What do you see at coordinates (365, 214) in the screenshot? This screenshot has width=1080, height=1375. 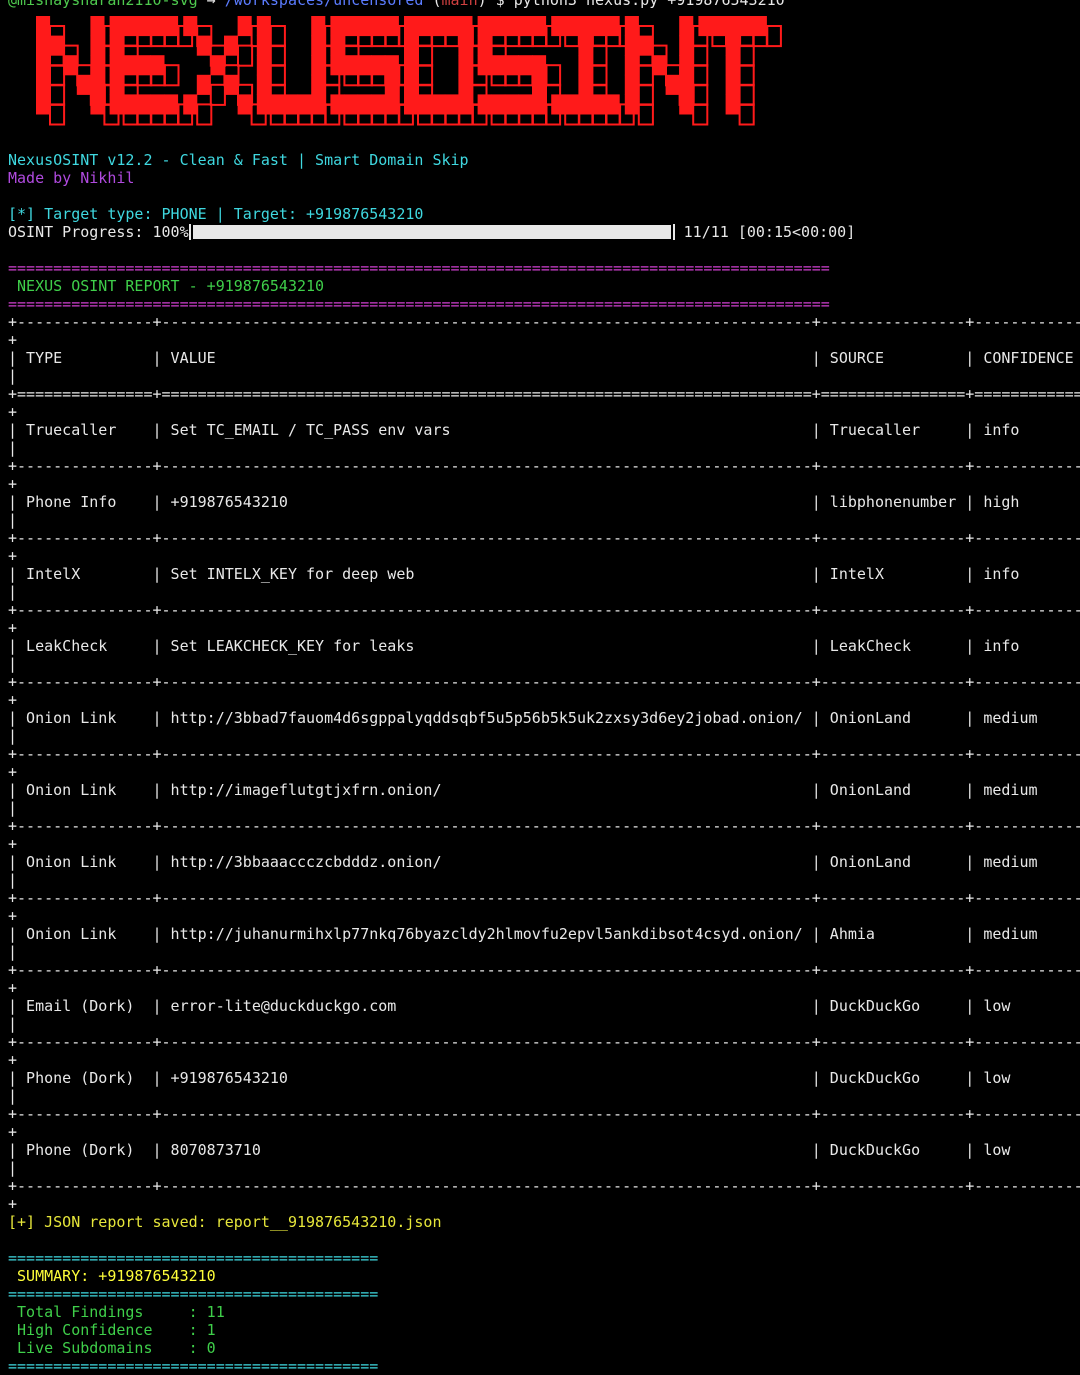 I see `target-value: +919876543210` at bounding box center [365, 214].